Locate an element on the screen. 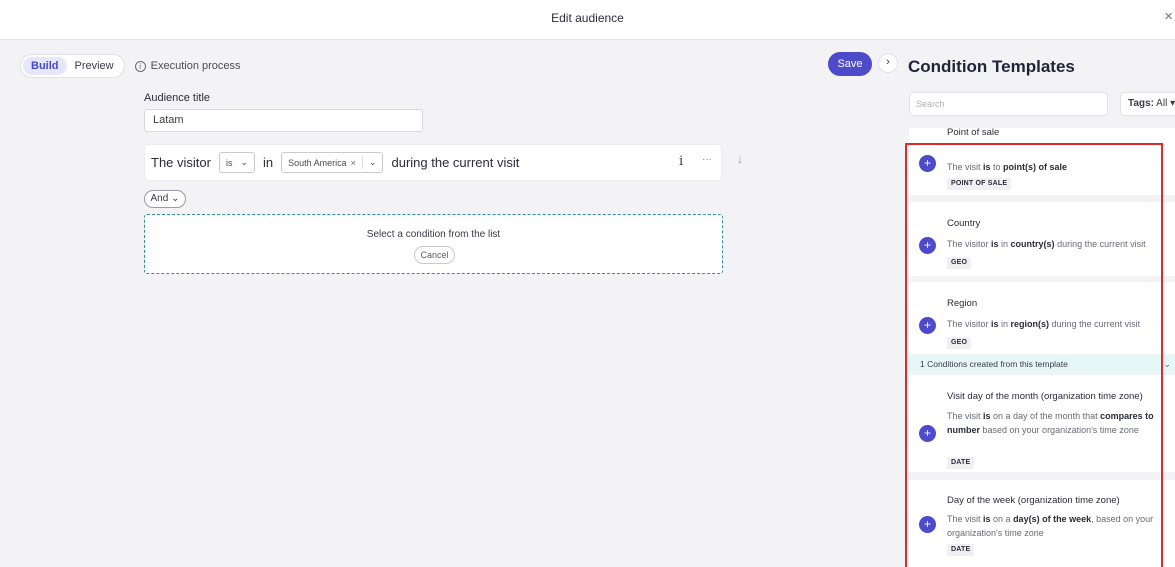  region-select: South America × ⌄ is located at coordinates (332, 162).